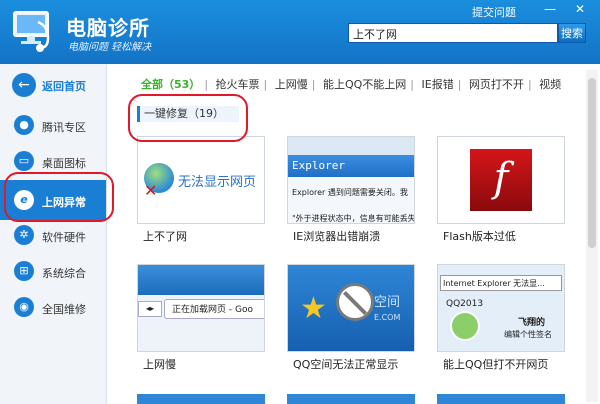 The height and width of the screenshot is (404, 600). What do you see at coordinates (64, 86) in the screenshot?
I see `sidebar-item-label: 返回首页` at bounding box center [64, 86].